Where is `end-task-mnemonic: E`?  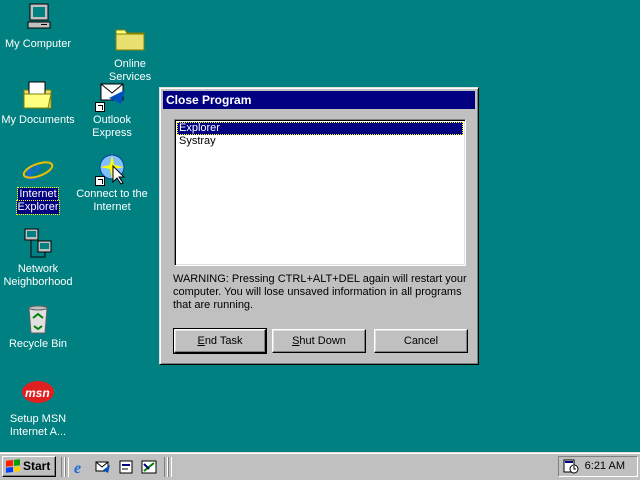
end-task-mnemonic: E is located at coordinates (201, 341).